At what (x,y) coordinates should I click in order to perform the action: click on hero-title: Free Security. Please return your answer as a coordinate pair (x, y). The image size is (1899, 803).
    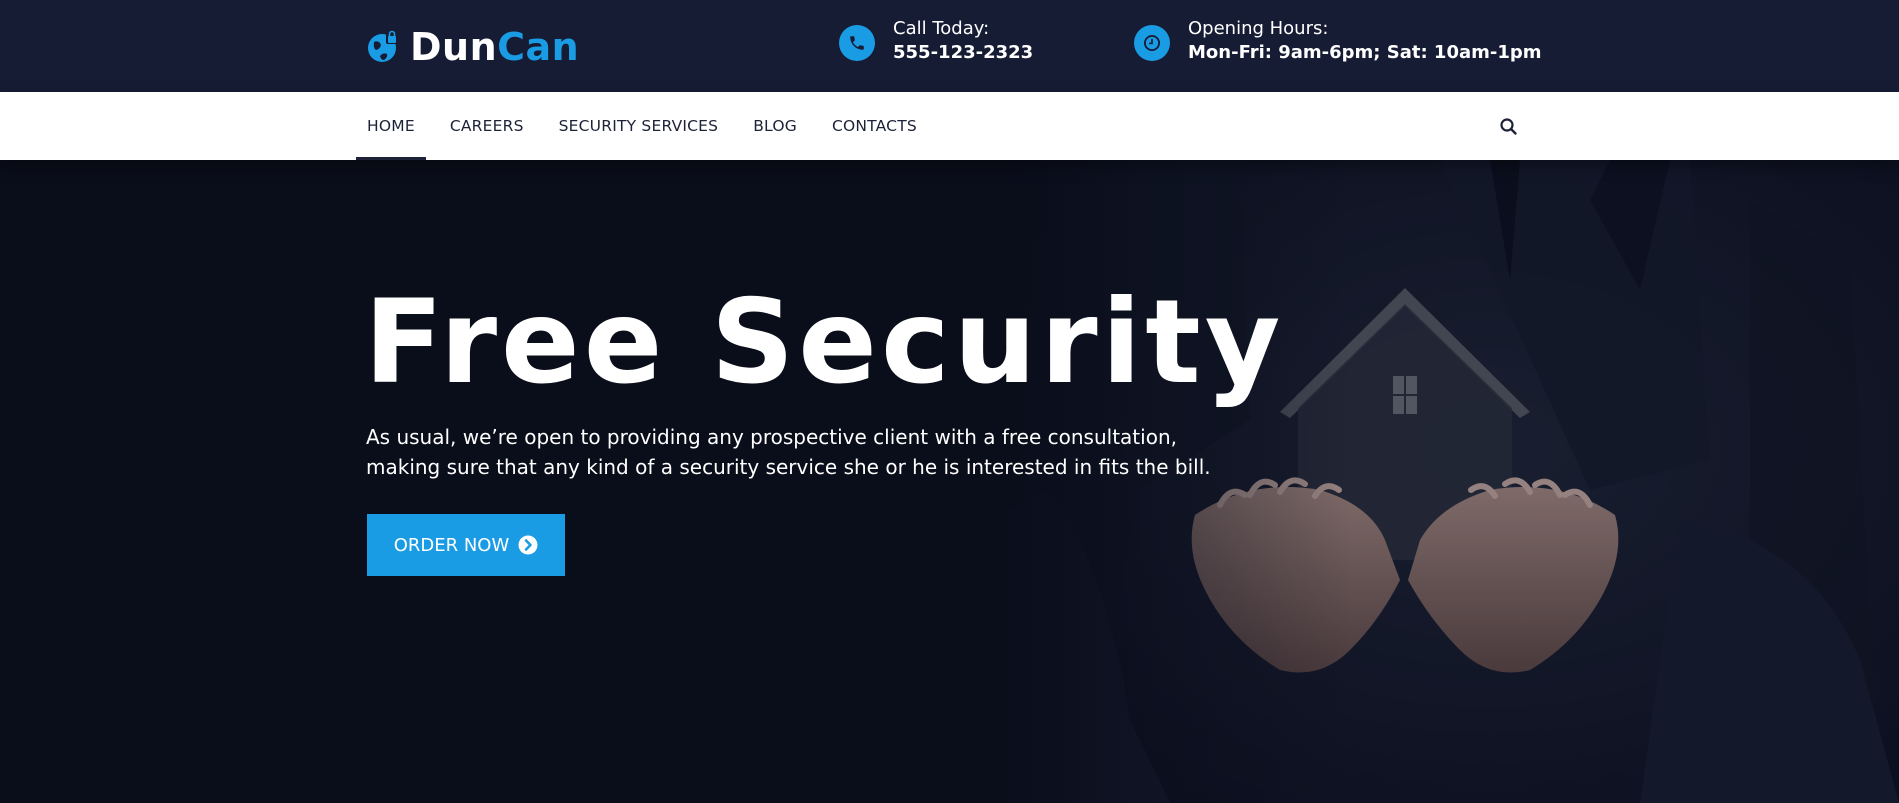
    Looking at the image, I should click on (824, 342).